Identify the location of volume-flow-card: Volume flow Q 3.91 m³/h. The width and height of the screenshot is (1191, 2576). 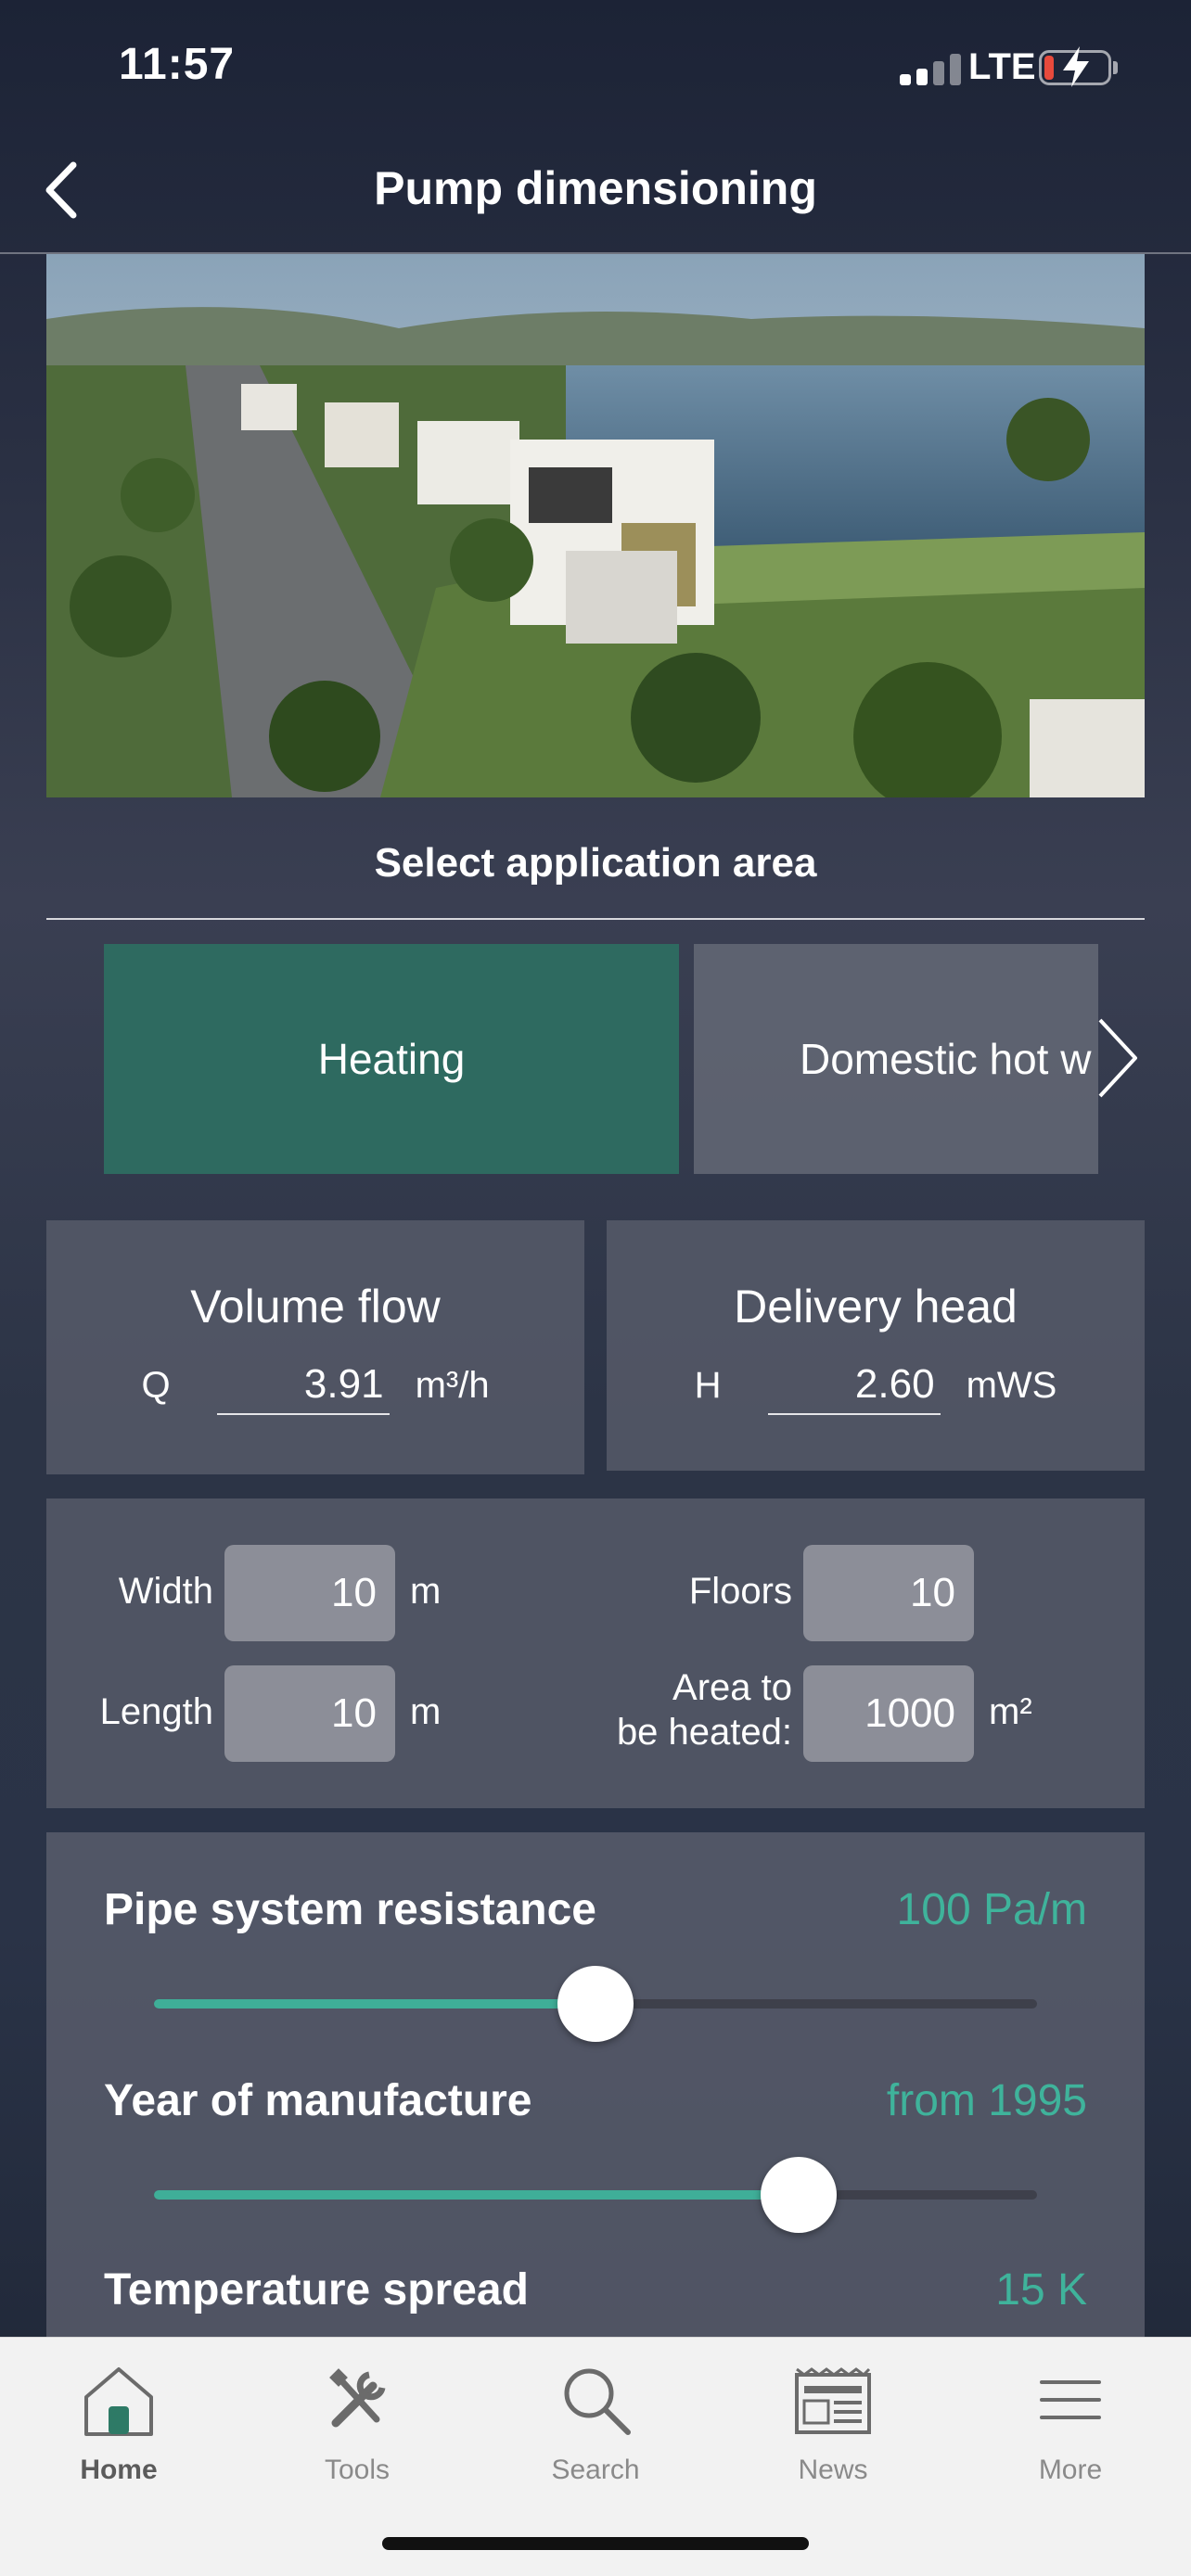
(315, 1347).